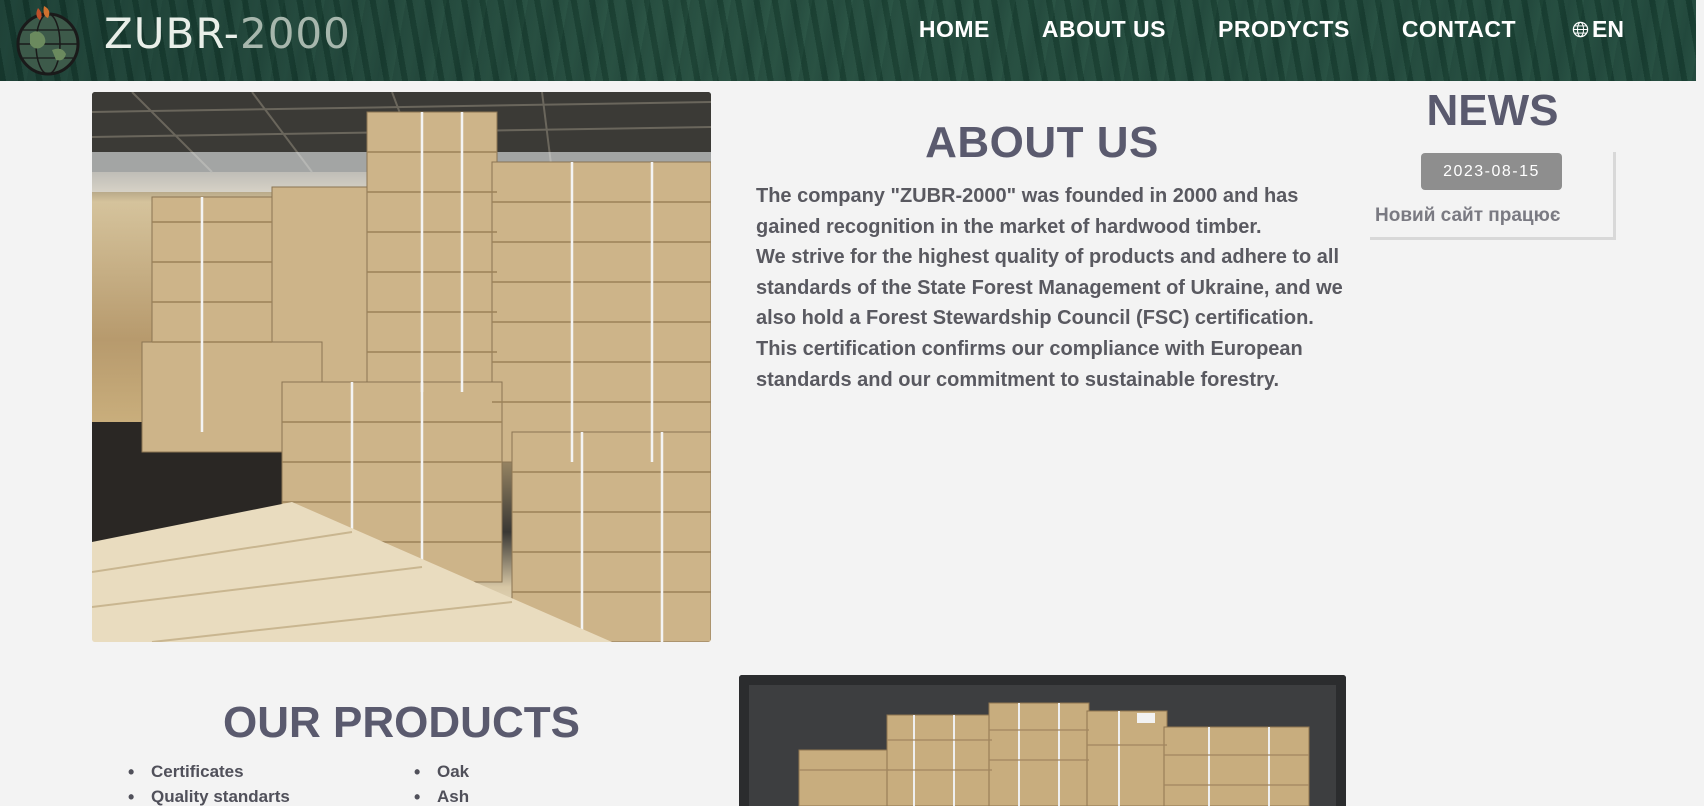 This screenshot has height=806, width=1704. I want to click on nav-about-us: ABOUT US, so click(1104, 29).